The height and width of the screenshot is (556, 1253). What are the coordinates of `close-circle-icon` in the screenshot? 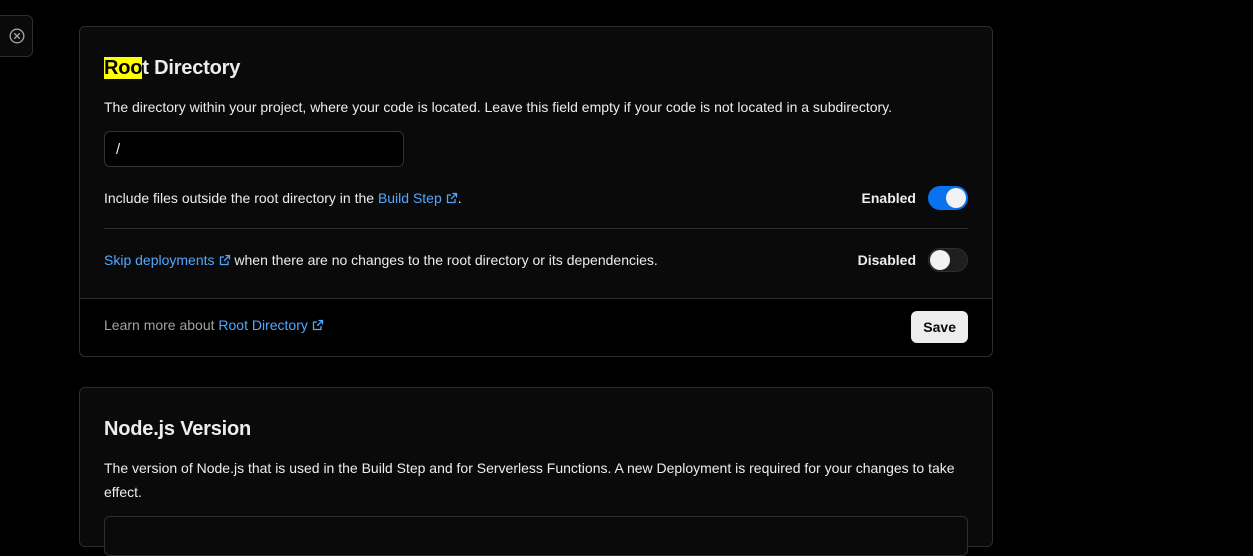 It's located at (16, 36).